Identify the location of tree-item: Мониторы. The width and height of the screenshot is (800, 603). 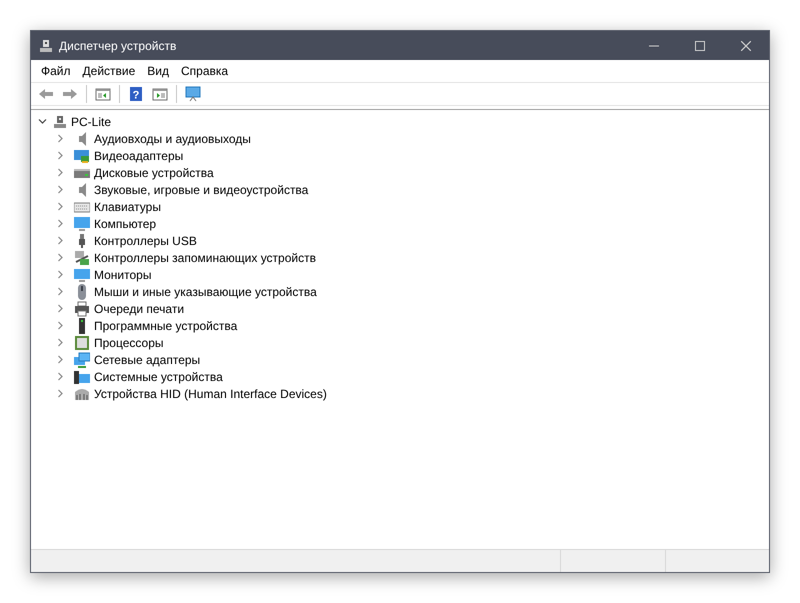
(123, 275).